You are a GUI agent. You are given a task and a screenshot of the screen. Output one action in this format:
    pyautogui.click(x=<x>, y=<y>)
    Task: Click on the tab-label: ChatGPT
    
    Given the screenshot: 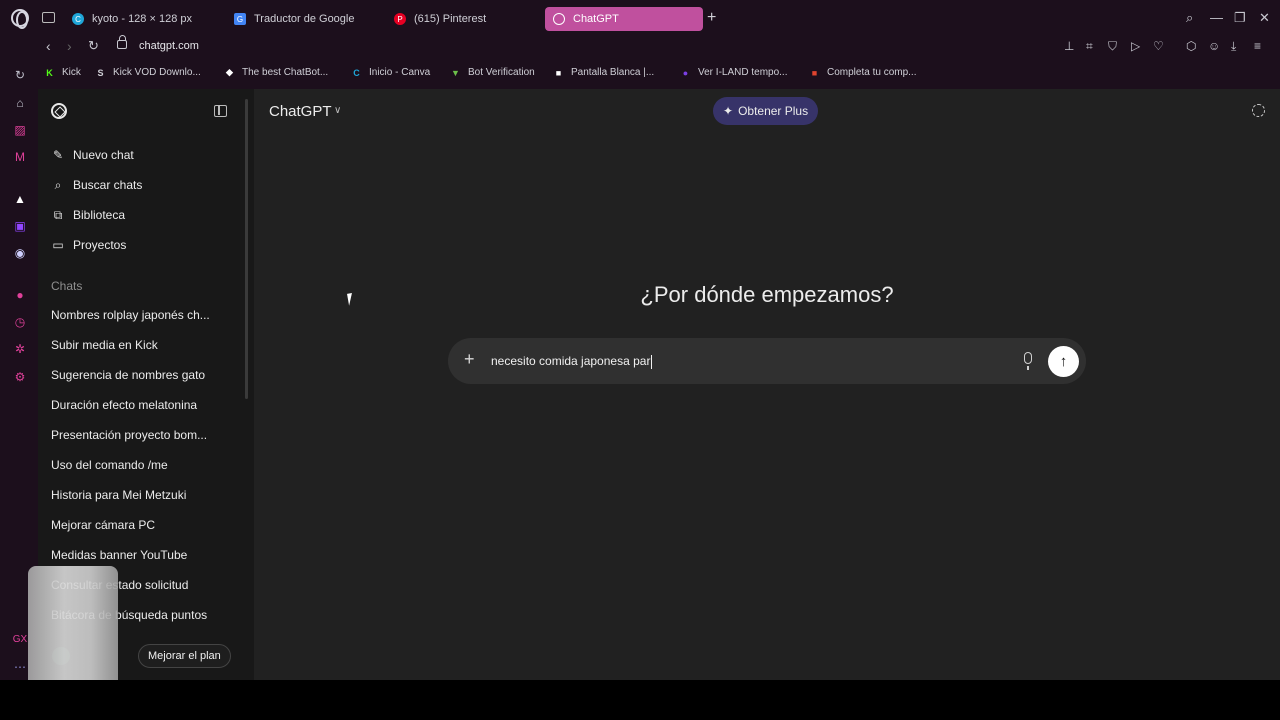 What is the action you would take?
    pyautogui.click(x=596, y=19)
    